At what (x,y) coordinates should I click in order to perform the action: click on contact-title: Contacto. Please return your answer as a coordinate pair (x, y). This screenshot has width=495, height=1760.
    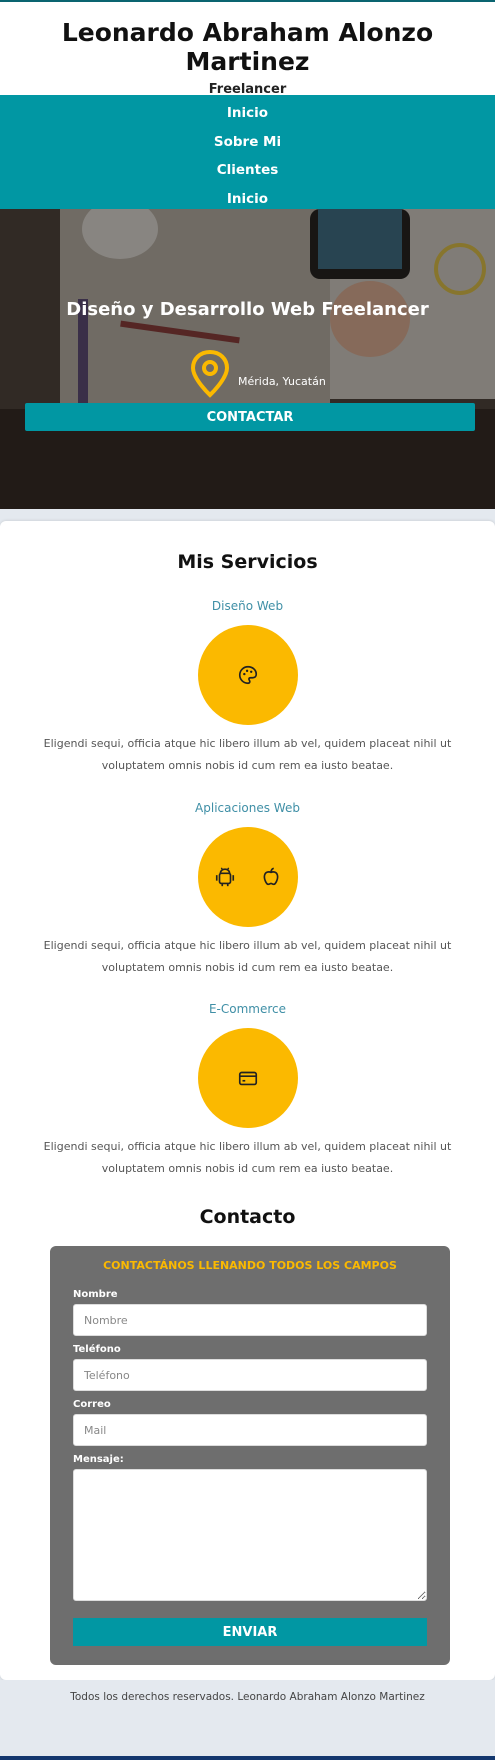
    Looking at the image, I should click on (247, 1217).